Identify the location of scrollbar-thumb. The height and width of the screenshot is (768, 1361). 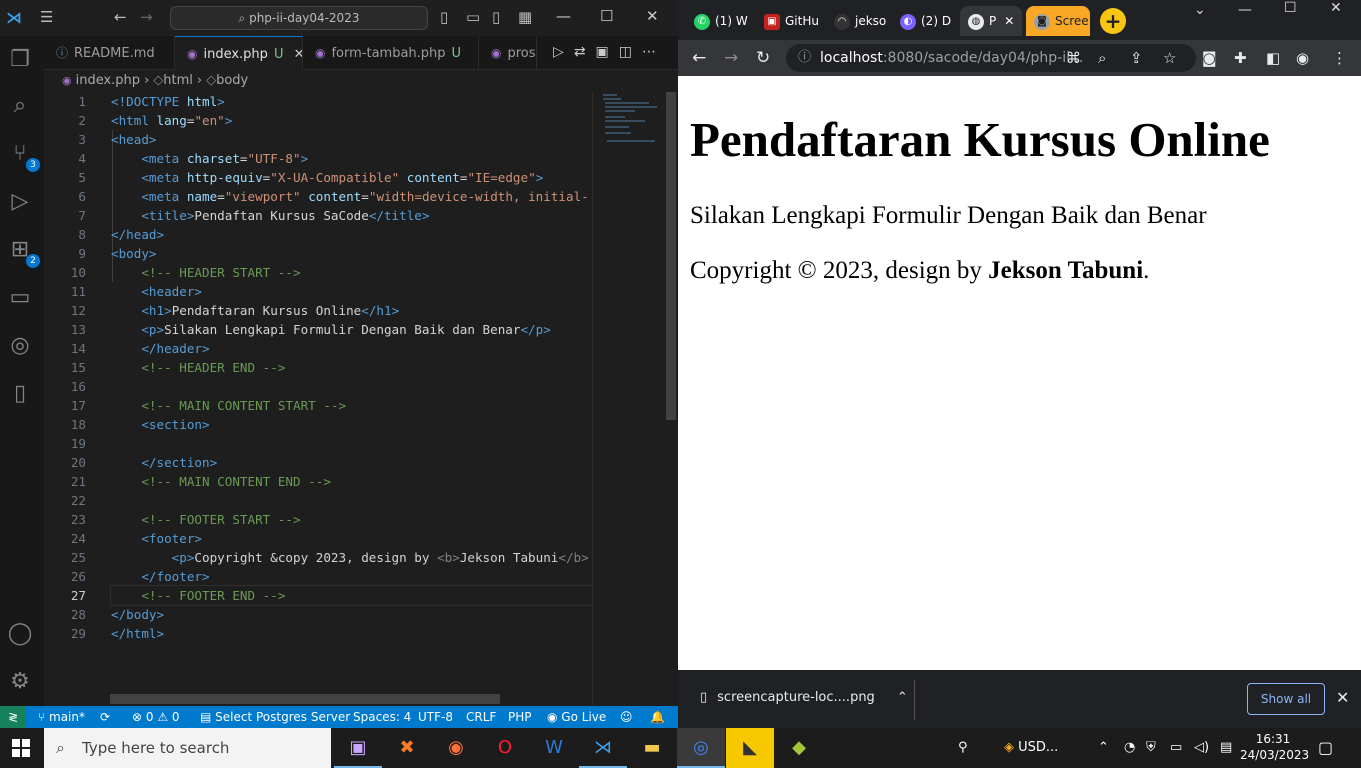
(671, 256).